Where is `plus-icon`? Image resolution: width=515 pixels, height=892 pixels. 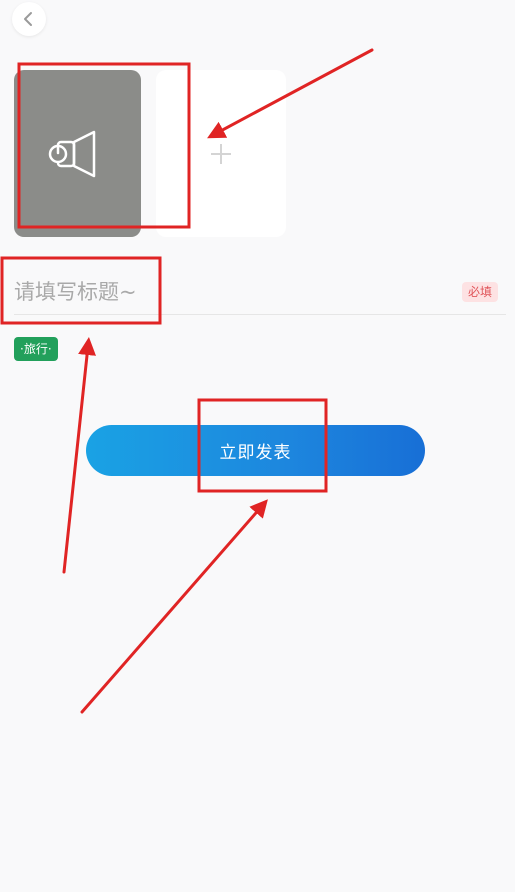
plus-icon is located at coordinates (221, 153).